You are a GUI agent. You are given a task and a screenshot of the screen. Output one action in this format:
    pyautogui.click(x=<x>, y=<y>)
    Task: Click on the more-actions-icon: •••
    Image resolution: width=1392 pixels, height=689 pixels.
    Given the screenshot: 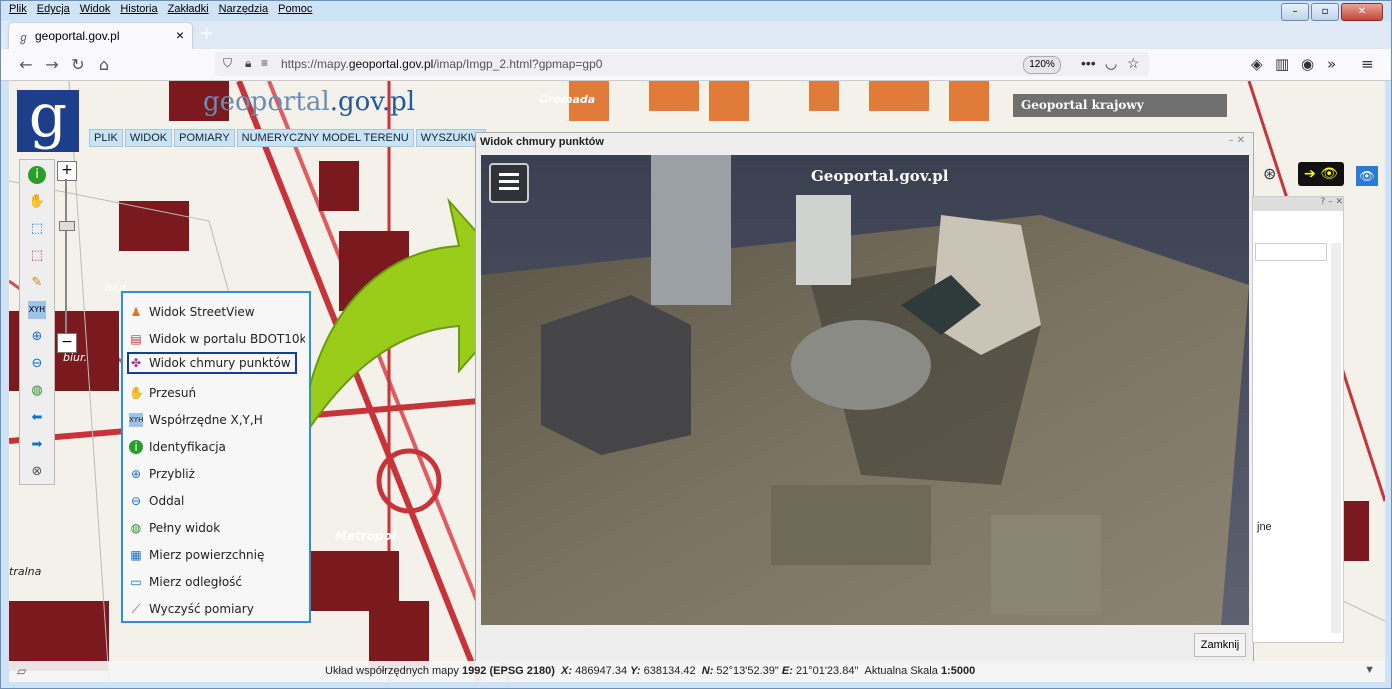 What is the action you would take?
    pyautogui.click(x=1088, y=63)
    